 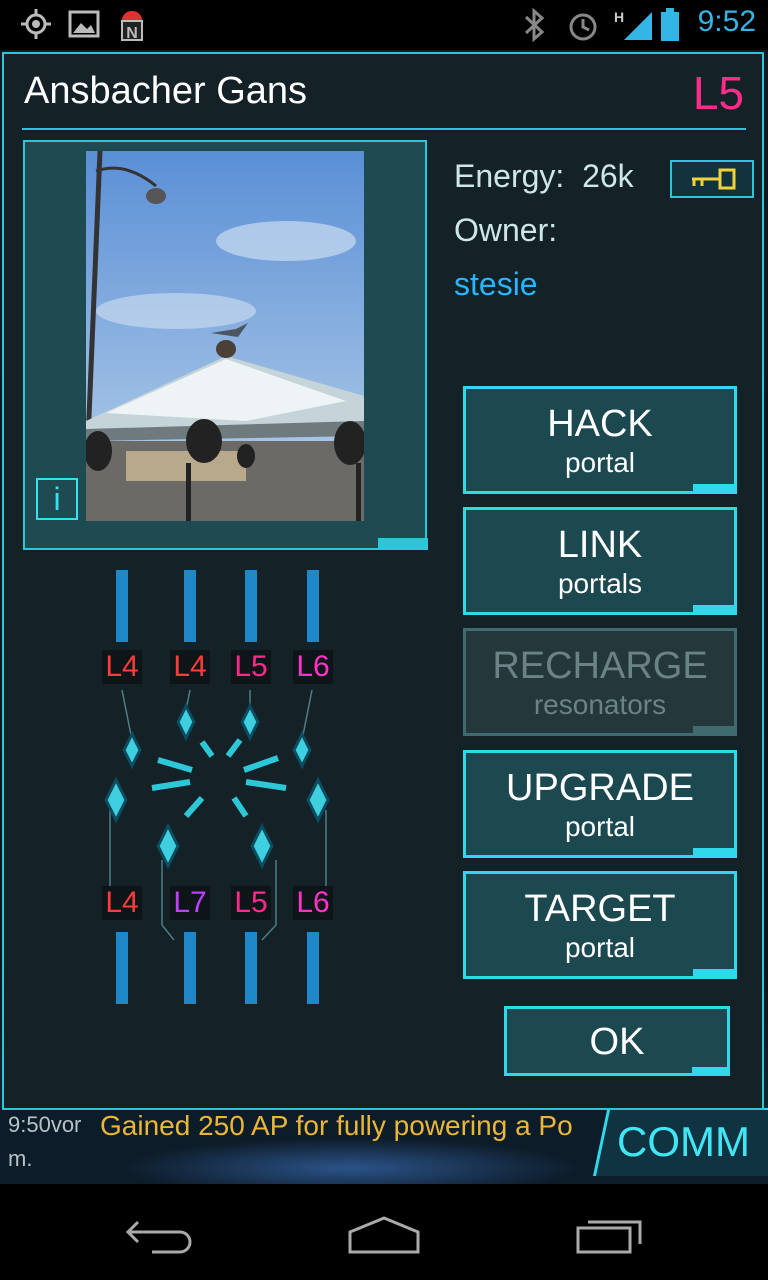 What do you see at coordinates (350, 1161) in the screenshot?
I see `map-glow` at bounding box center [350, 1161].